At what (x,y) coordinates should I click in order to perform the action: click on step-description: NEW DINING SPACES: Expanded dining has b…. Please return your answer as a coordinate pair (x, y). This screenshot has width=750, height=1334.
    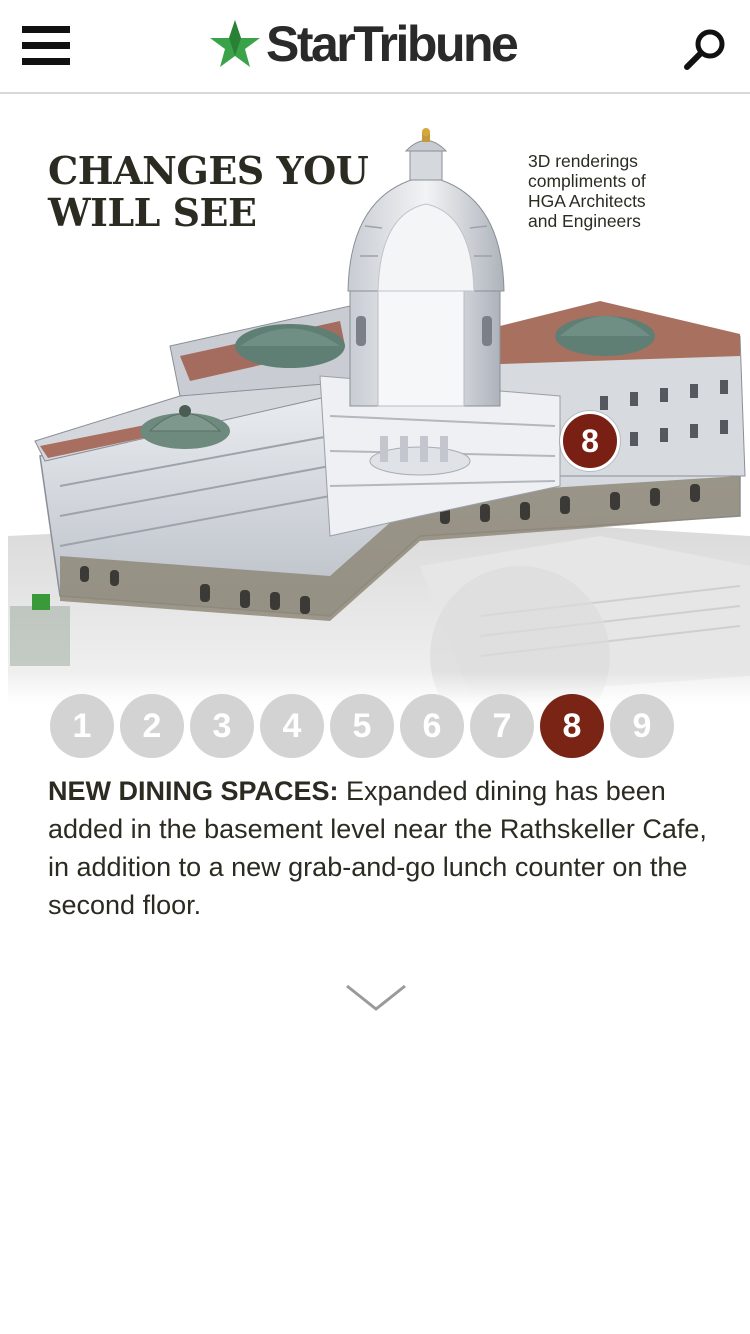
    Looking at the image, I should click on (388, 848).